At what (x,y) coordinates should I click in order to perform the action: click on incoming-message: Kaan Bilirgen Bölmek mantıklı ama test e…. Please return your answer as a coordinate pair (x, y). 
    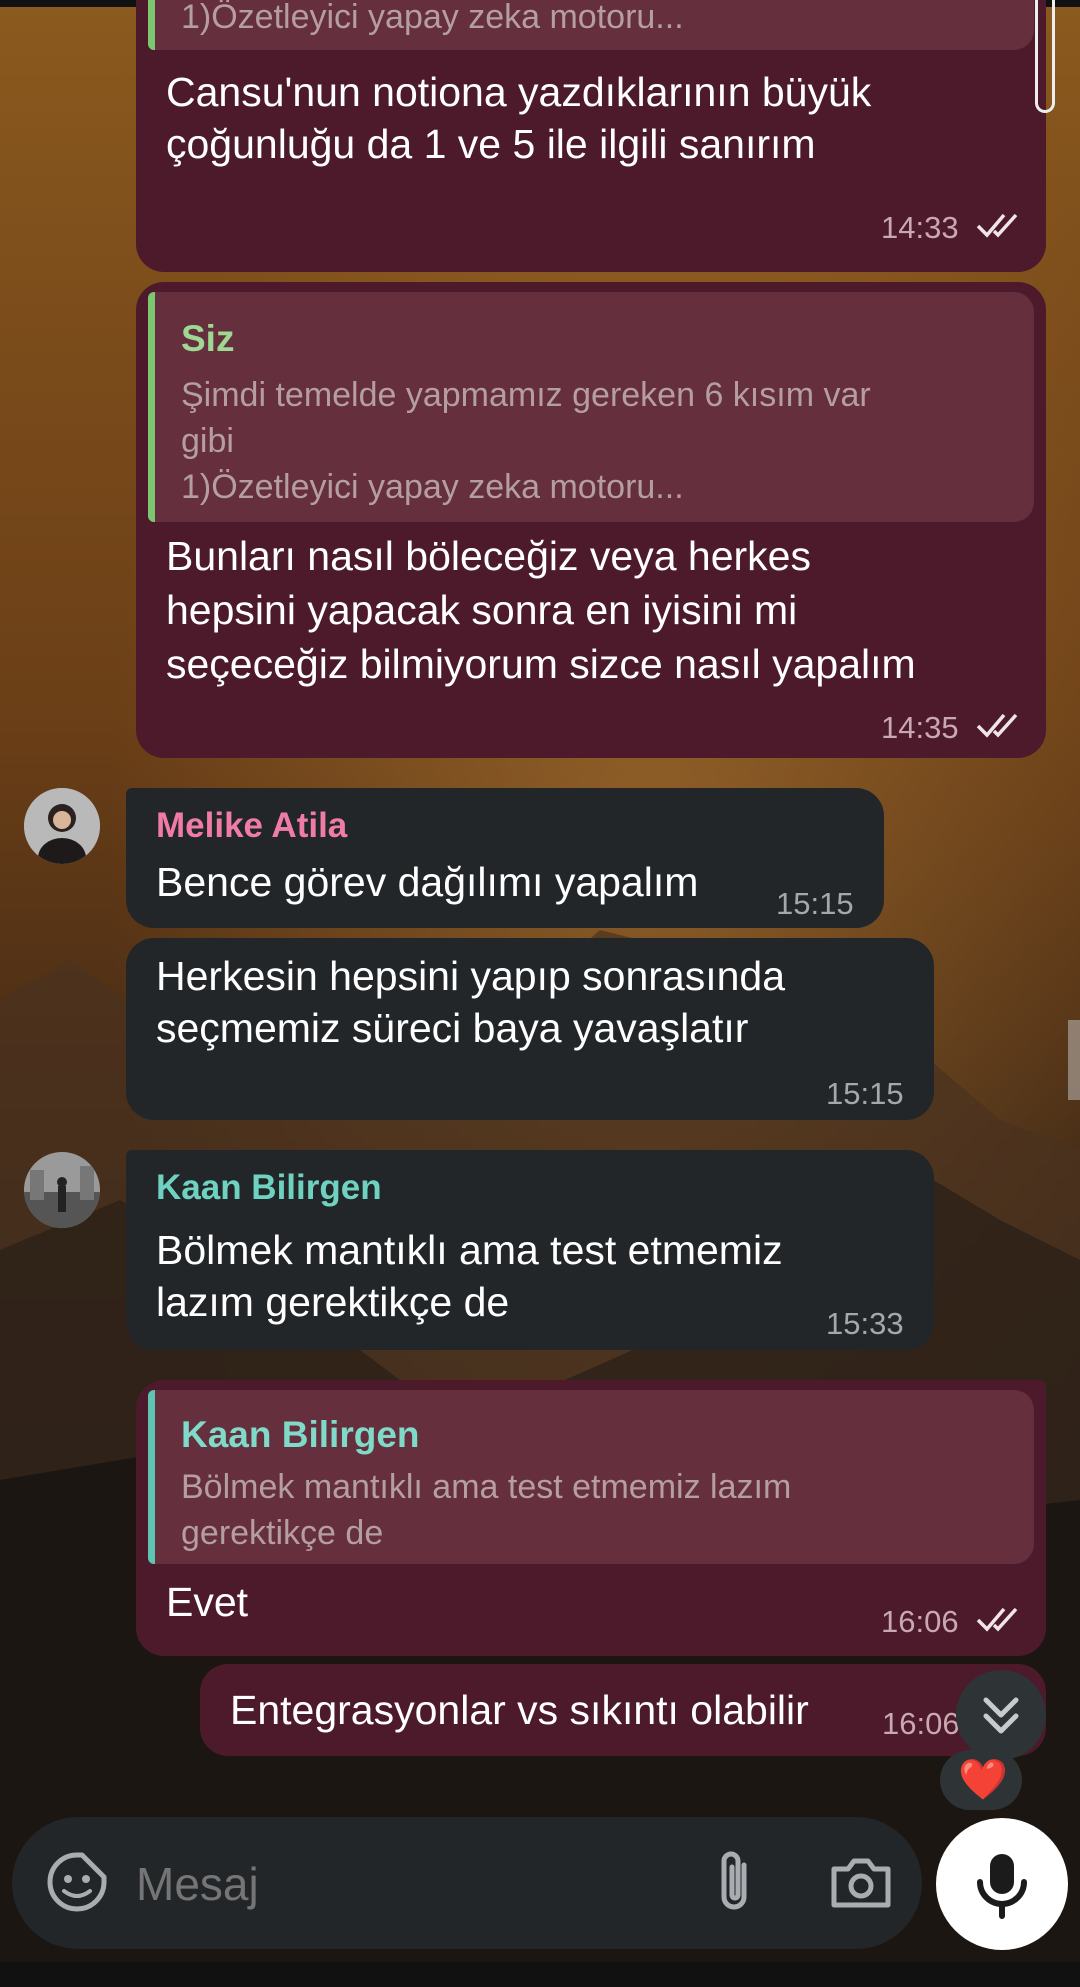
    Looking at the image, I should click on (530, 1250).